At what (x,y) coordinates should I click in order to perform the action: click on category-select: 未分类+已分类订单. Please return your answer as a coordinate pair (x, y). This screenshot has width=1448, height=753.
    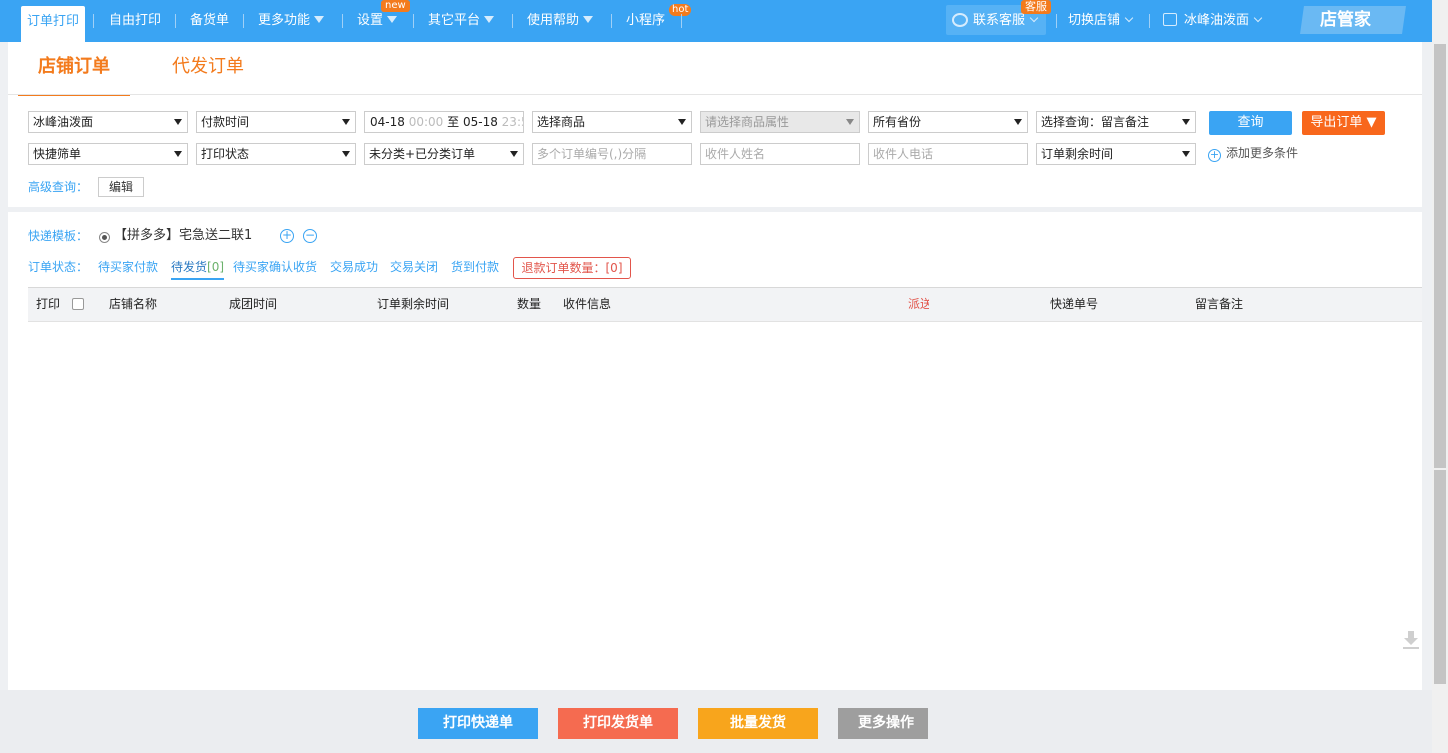
    Looking at the image, I should click on (444, 154).